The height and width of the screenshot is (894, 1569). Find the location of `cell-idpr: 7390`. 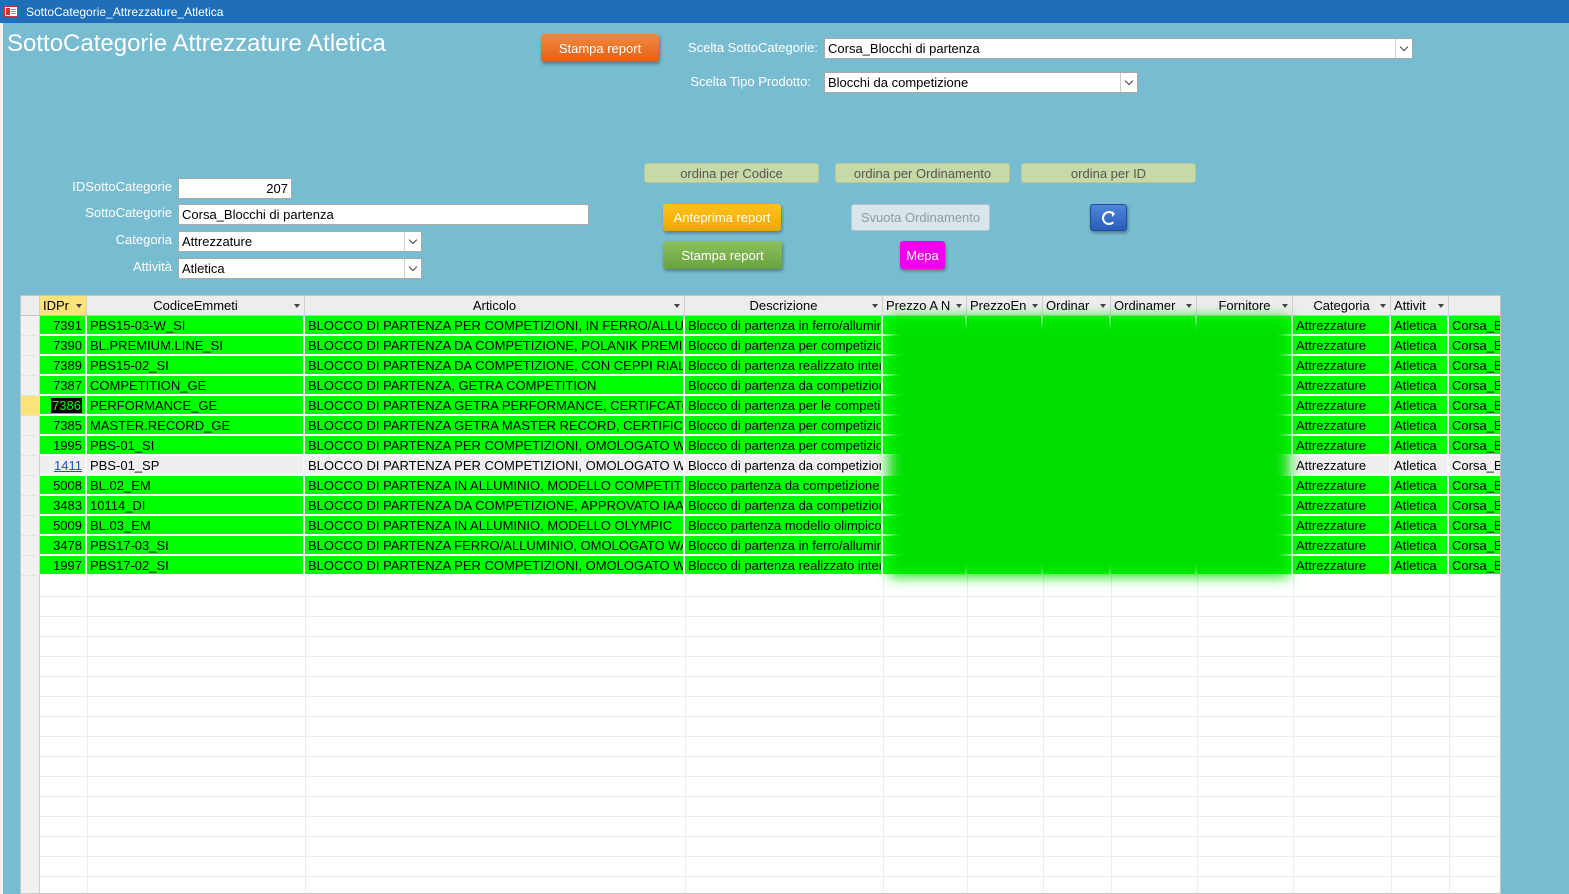

cell-idpr: 7390 is located at coordinates (63, 346).